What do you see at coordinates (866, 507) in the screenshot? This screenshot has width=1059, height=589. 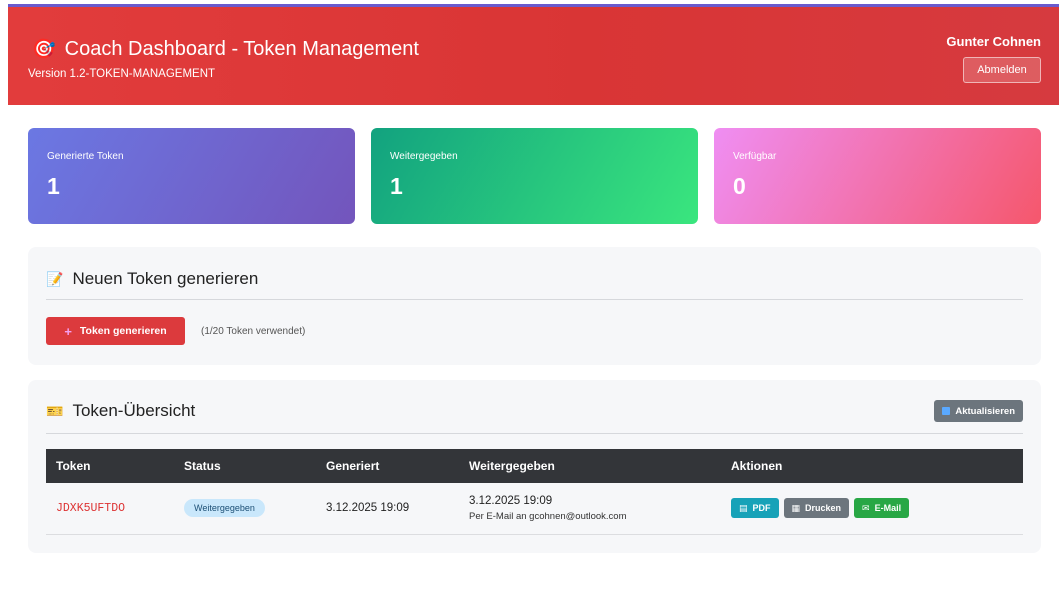 I see `envelope-icon: ✉` at bounding box center [866, 507].